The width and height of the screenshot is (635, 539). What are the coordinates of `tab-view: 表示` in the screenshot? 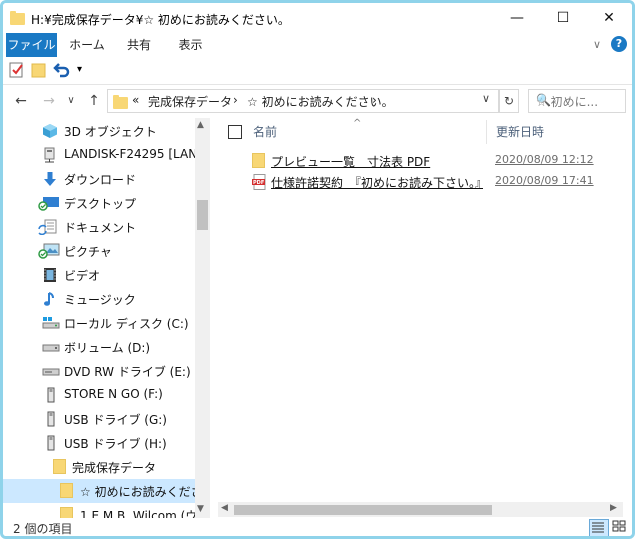 It's located at (190, 45).